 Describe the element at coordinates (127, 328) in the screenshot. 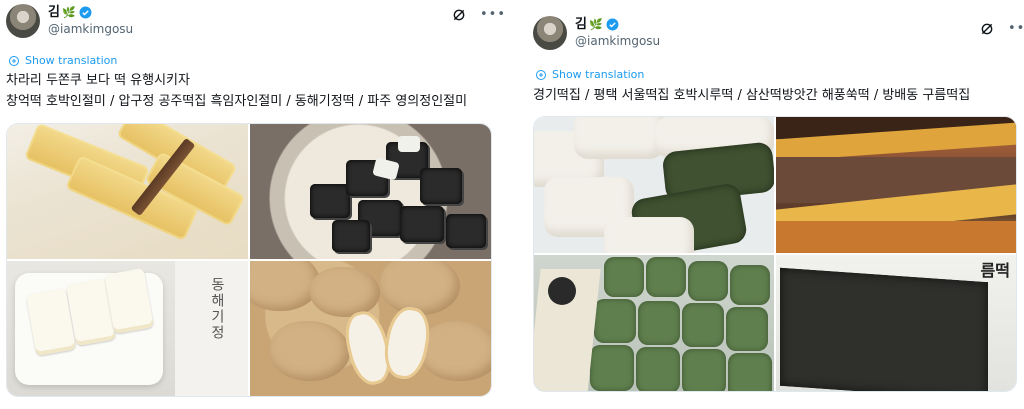

I see `gijeong-rice-cake-photo: 동해기정` at that location.